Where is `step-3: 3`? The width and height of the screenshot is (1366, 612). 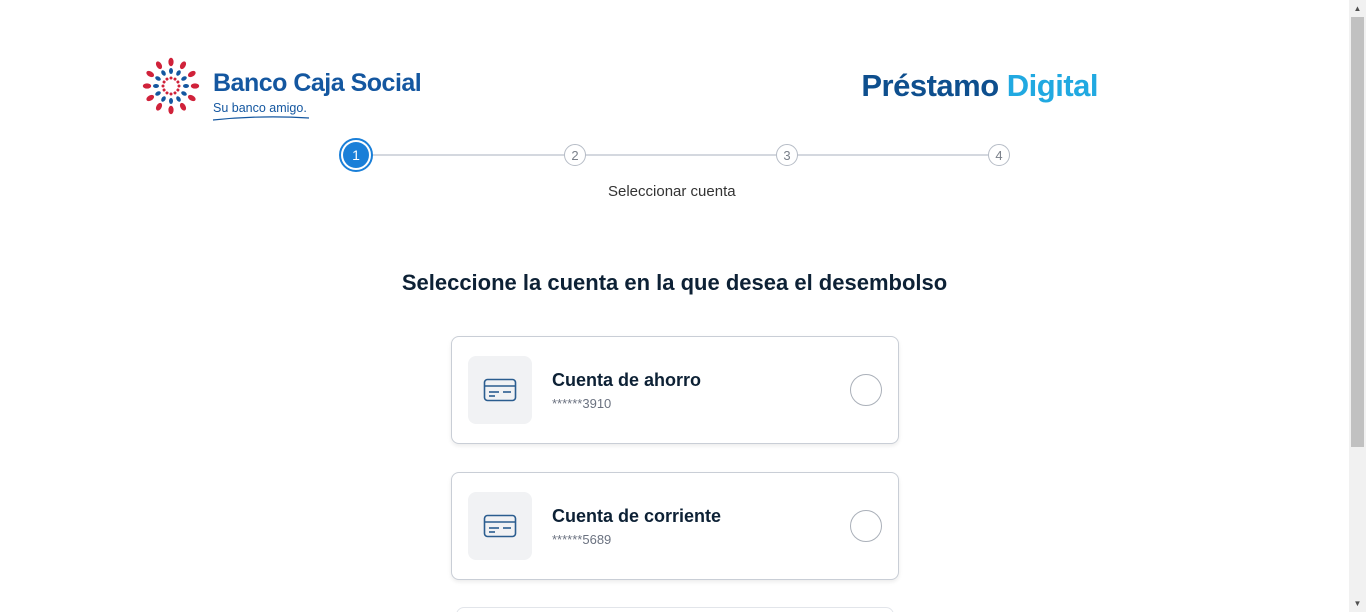 step-3: 3 is located at coordinates (787, 155).